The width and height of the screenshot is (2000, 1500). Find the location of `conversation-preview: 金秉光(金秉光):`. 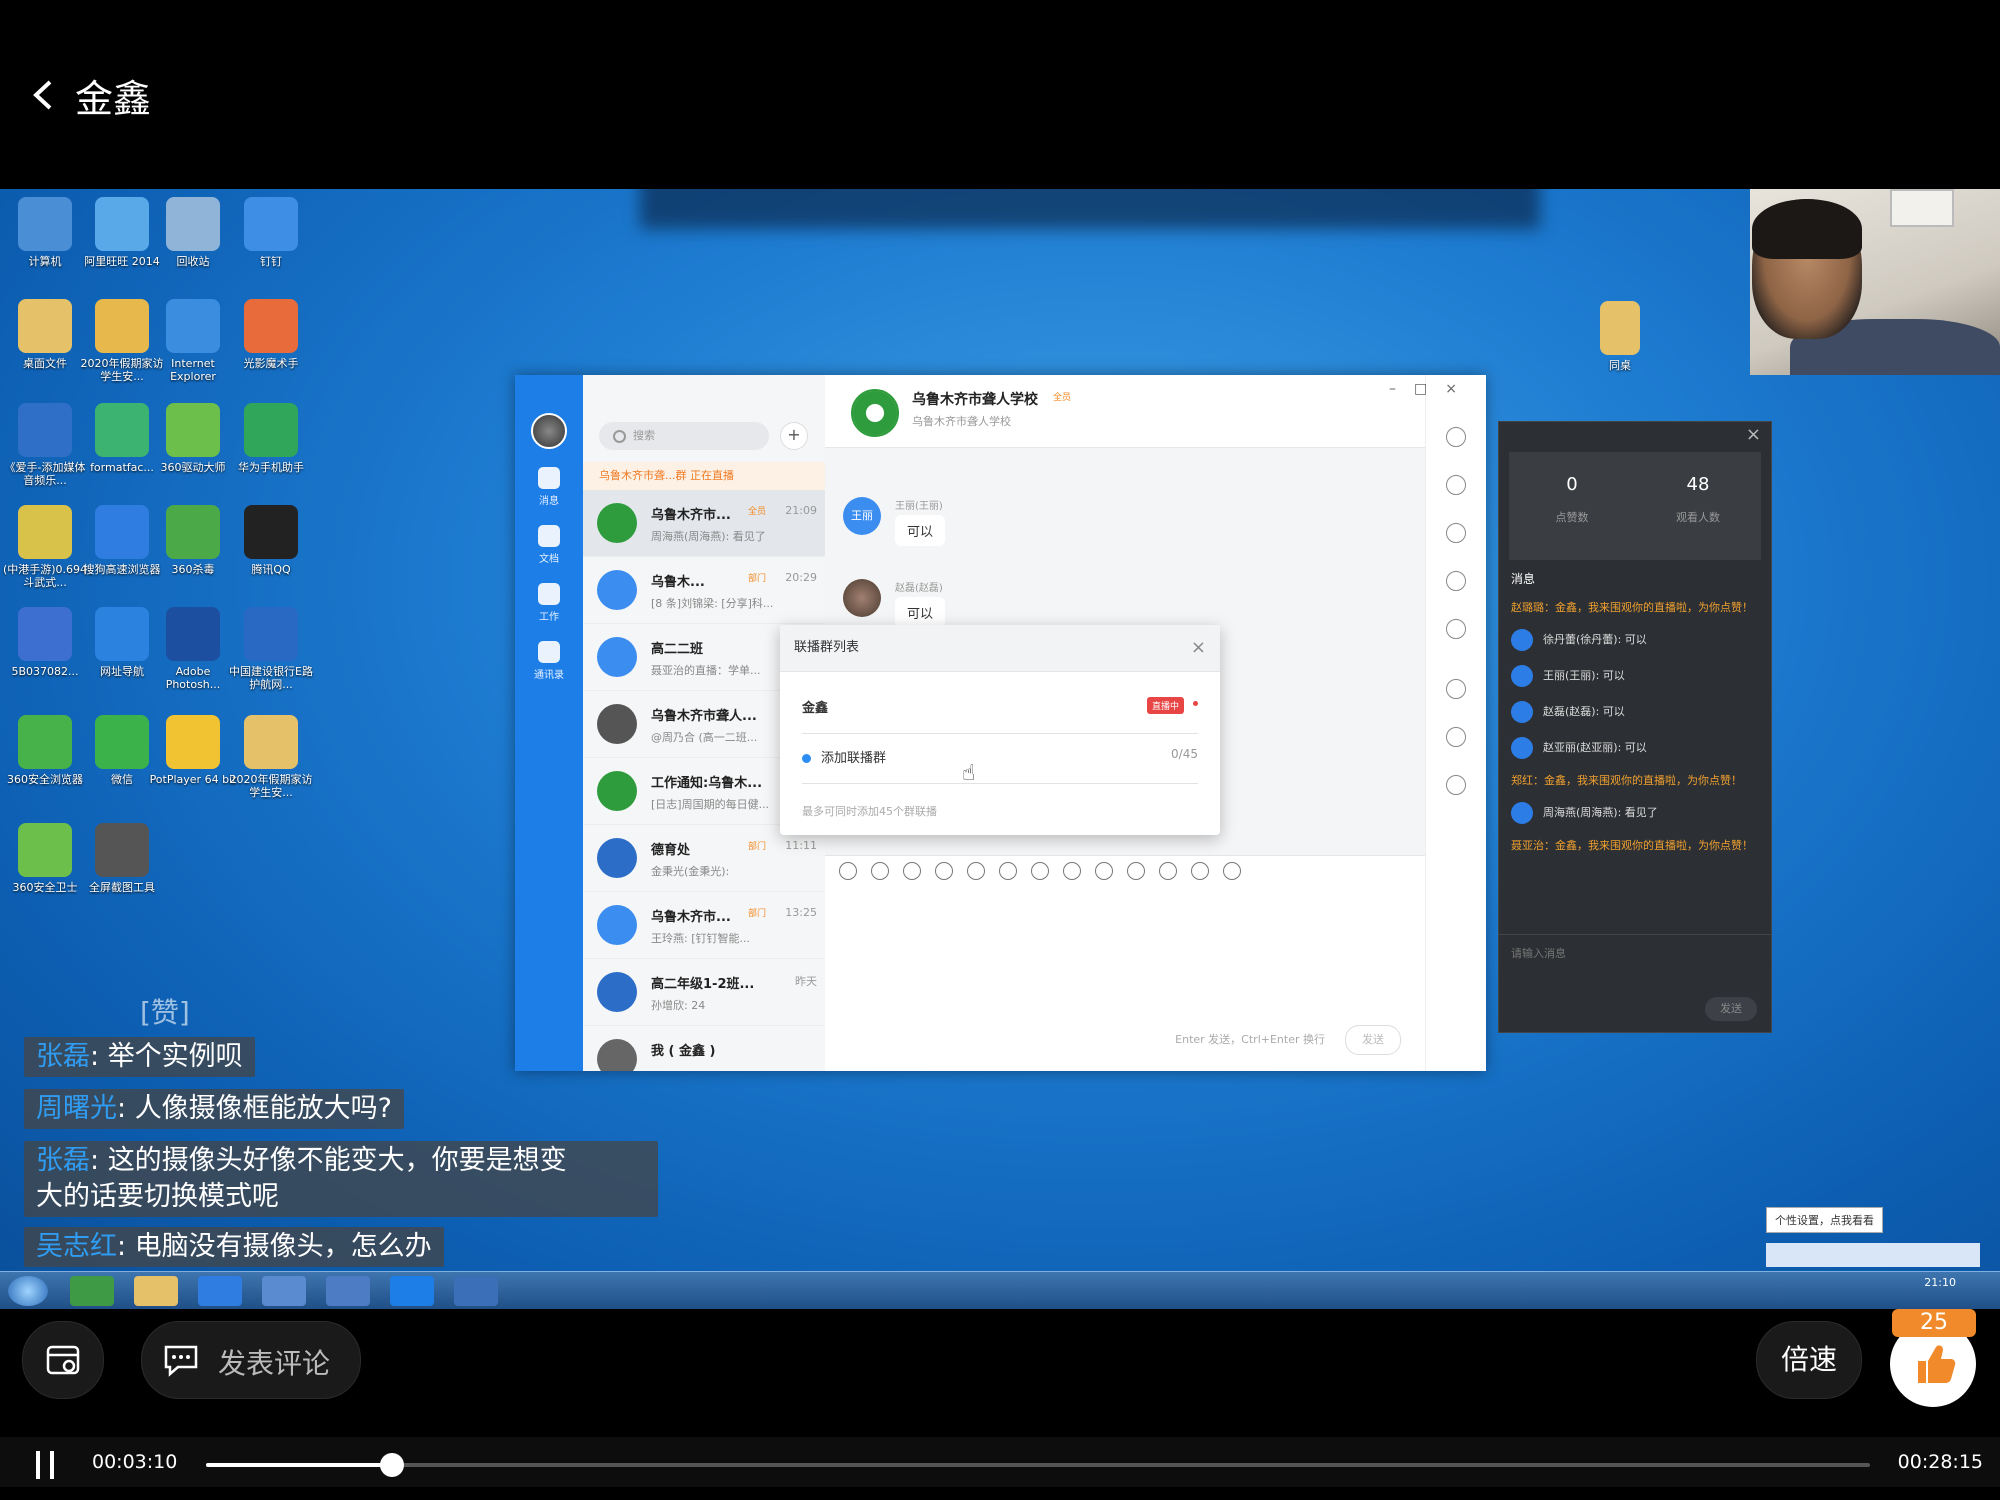

conversation-preview: 金秉光(金秉光): is located at coordinates (690, 871).